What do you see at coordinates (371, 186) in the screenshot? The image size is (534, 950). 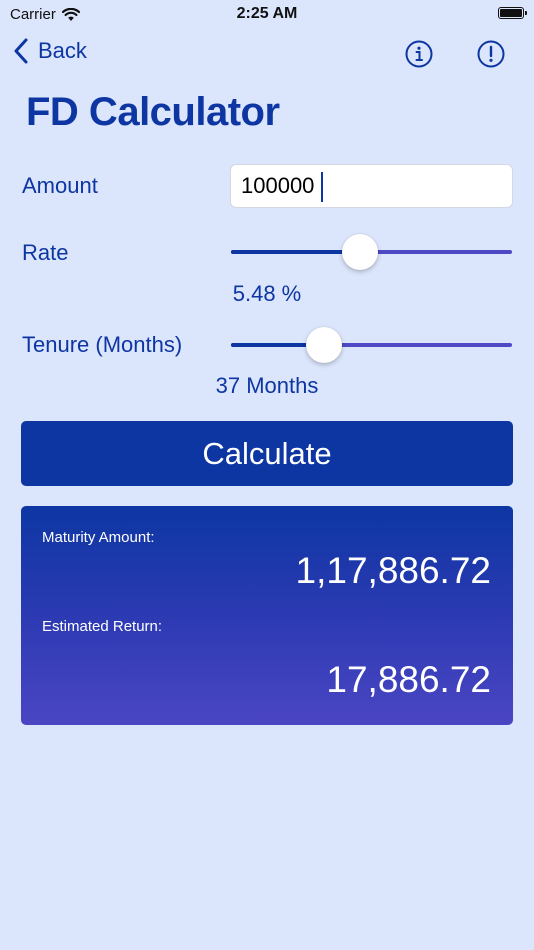 I see `amount-input` at bounding box center [371, 186].